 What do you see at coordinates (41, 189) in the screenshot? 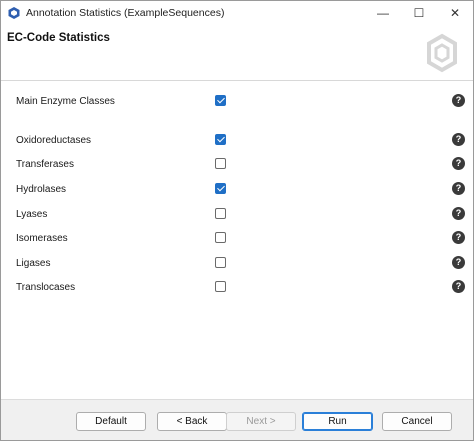
I see `option-label: Hydrolases` at bounding box center [41, 189].